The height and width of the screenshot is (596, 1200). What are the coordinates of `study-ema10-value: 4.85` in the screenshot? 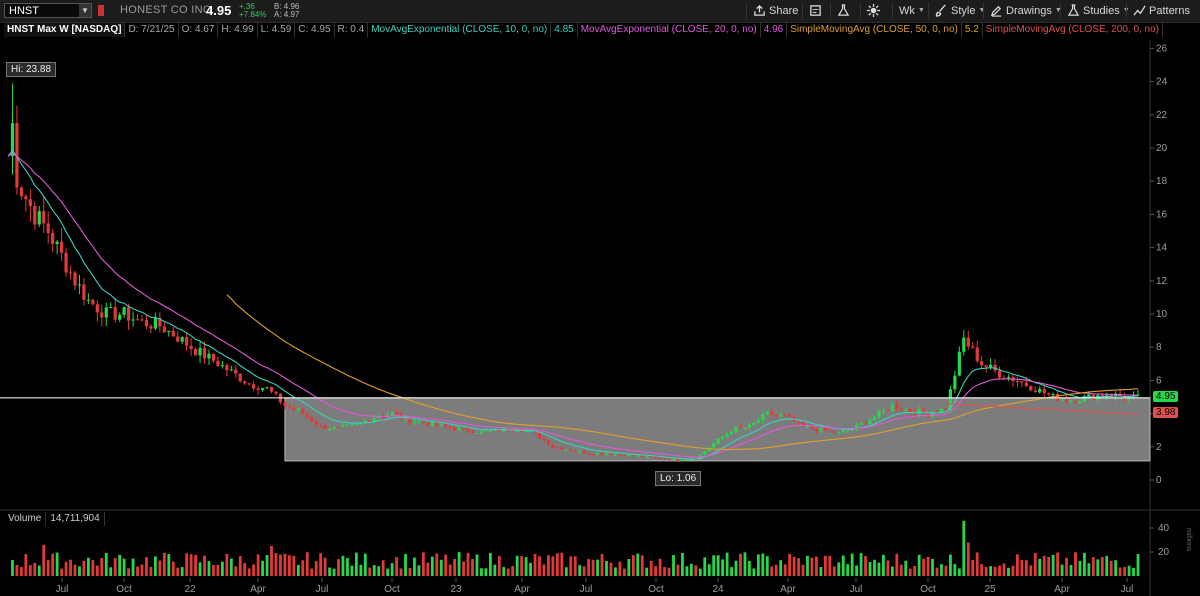 It's located at (564, 30).